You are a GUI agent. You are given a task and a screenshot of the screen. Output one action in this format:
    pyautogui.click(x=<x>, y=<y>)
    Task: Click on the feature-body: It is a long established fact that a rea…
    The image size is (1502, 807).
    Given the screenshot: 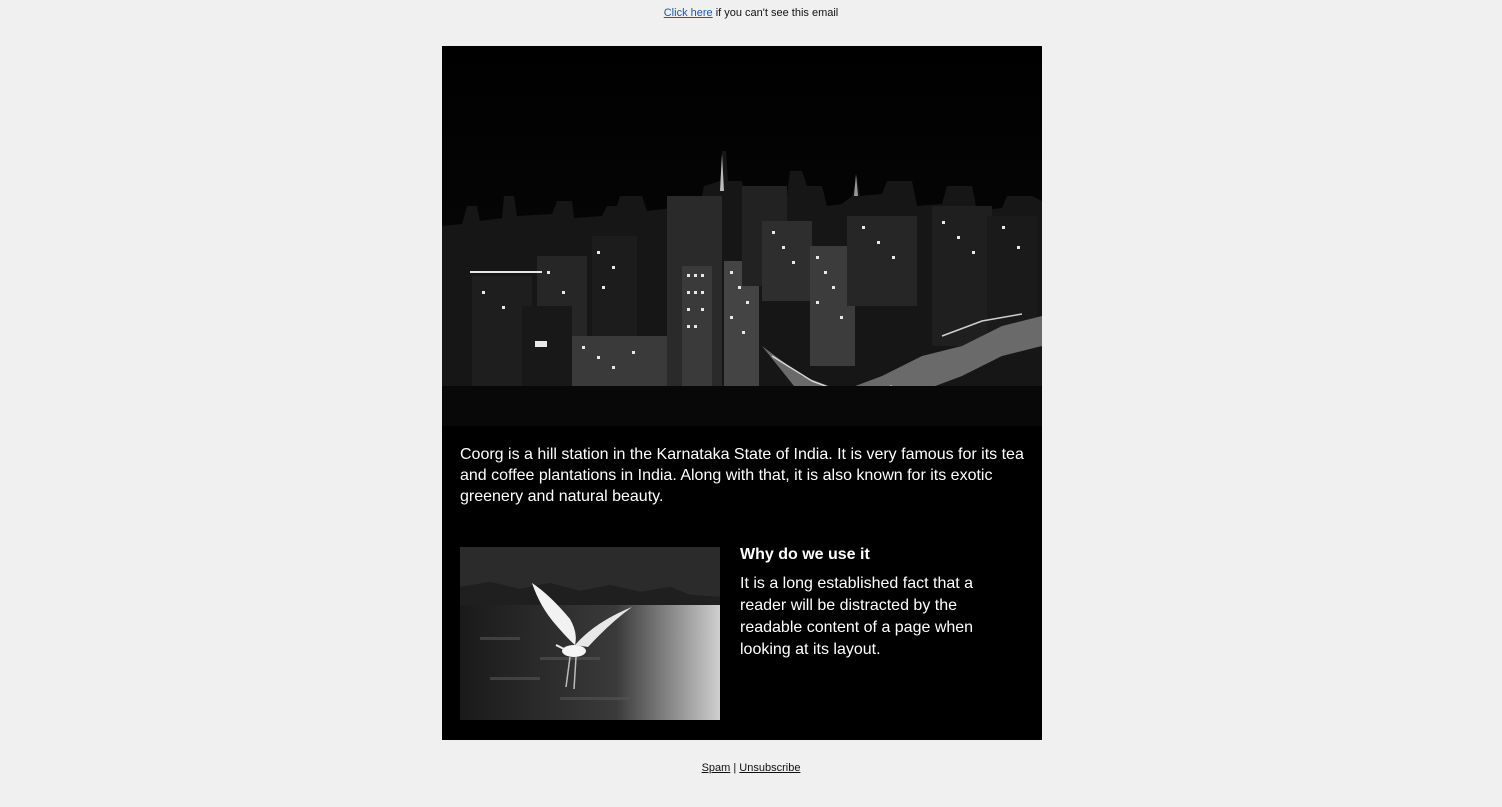 What is the action you would take?
    pyautogui.click(x=857, y=616)
    